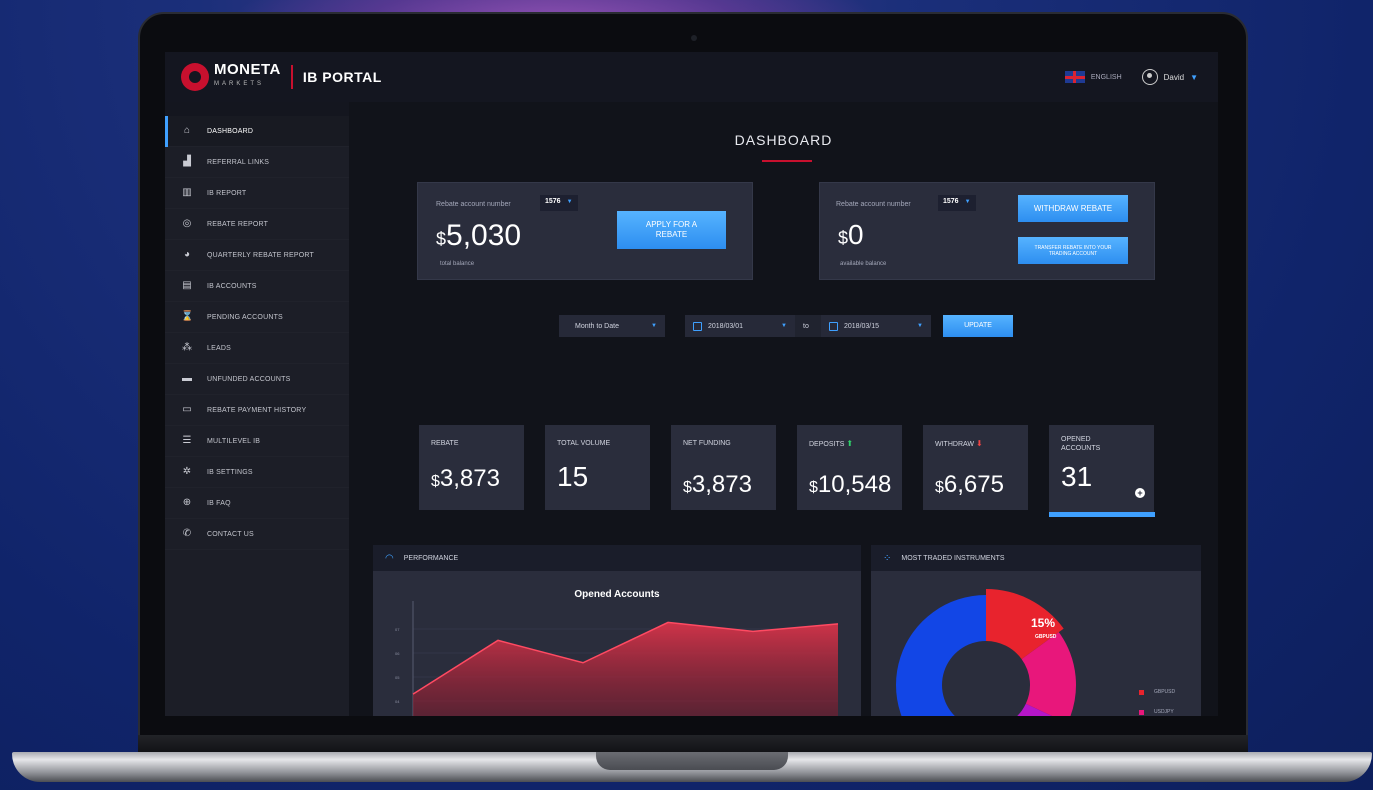 Image resolution: width=1373 pixels, height=790 pixels. What do you see at coordinates (238, 224) in the screenshot?
I see `sidebar-item-label: REBATE REPORT` at bounding box center [238, 224].